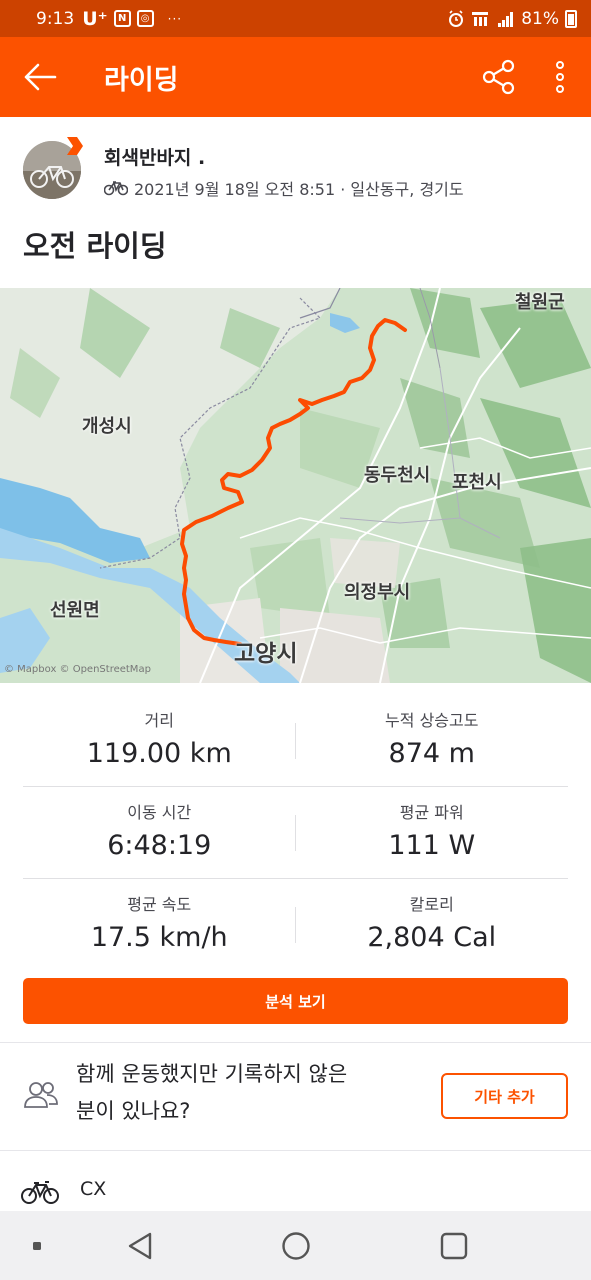  I want to click on carrier-label: U⁺, so click(95, 18).